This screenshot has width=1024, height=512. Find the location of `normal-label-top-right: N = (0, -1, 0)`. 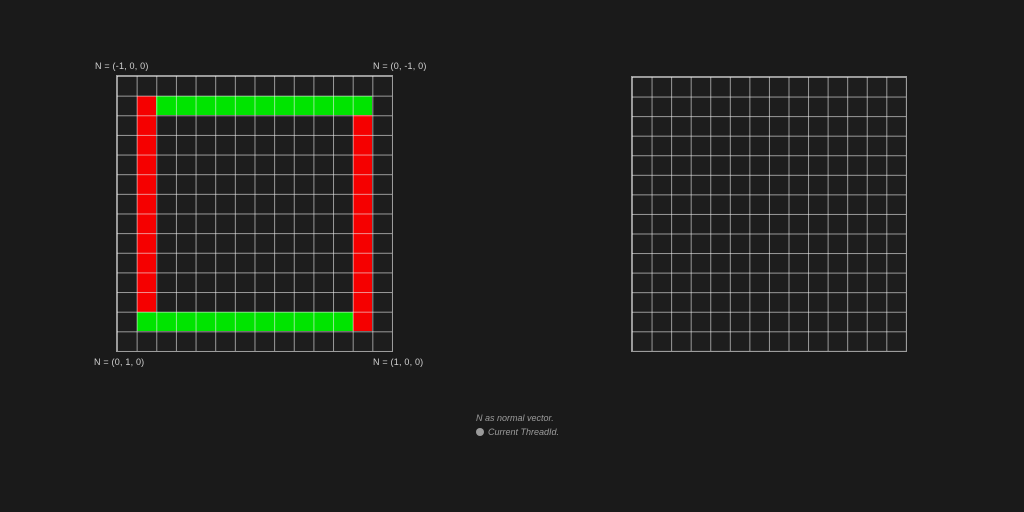

normal-label-top-right: N = (0, -1, 0) is located at coordinates (400, 66).